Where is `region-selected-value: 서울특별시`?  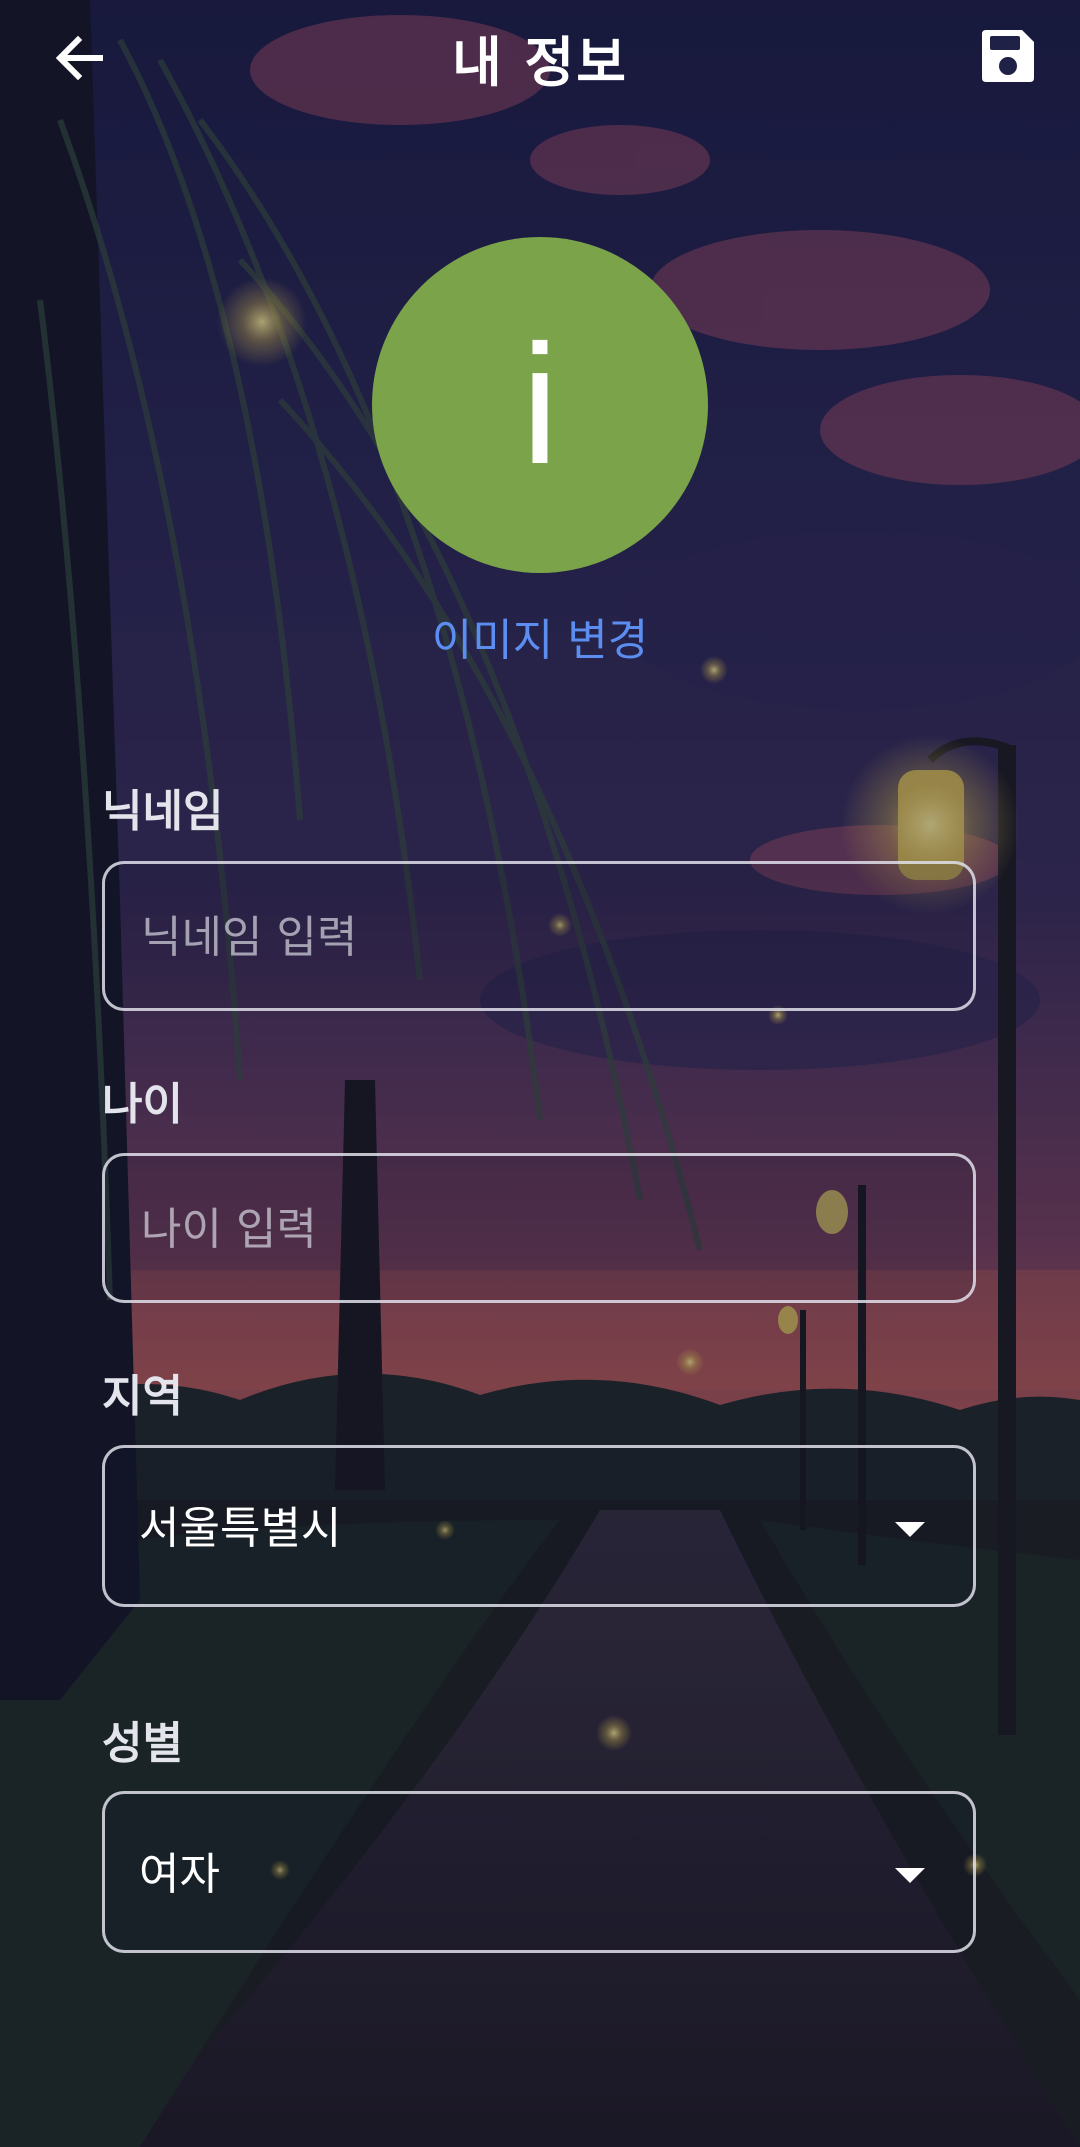 region-selected-value: 서울특별시 is located at coordinates (240, 1528).